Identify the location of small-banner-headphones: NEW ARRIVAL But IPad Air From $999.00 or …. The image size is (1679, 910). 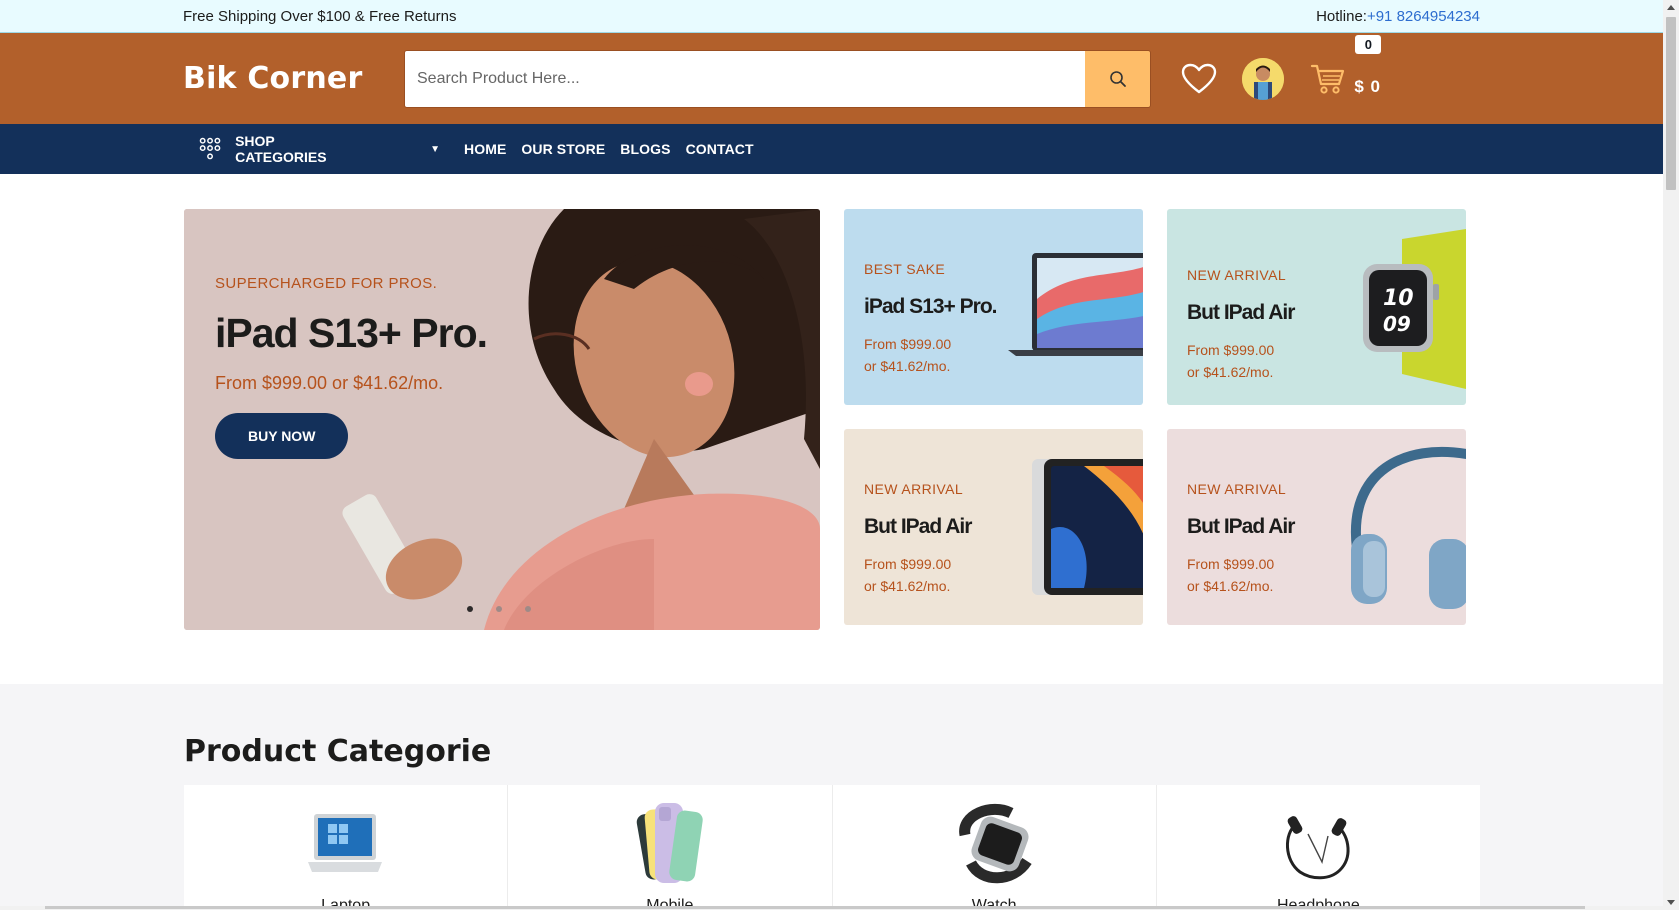
(1316, 527).